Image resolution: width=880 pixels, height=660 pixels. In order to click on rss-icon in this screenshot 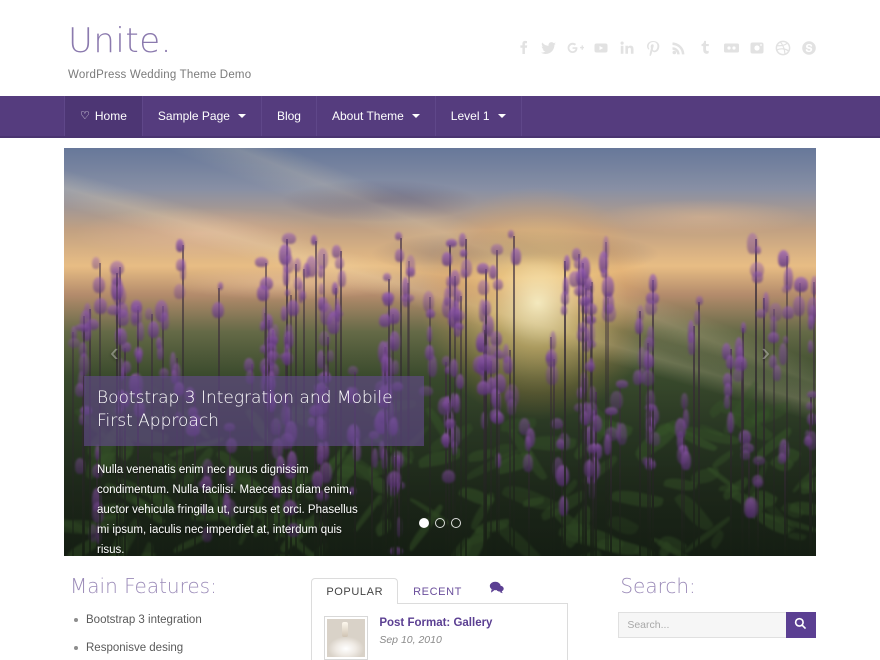, I will do `click(679, 48)`.